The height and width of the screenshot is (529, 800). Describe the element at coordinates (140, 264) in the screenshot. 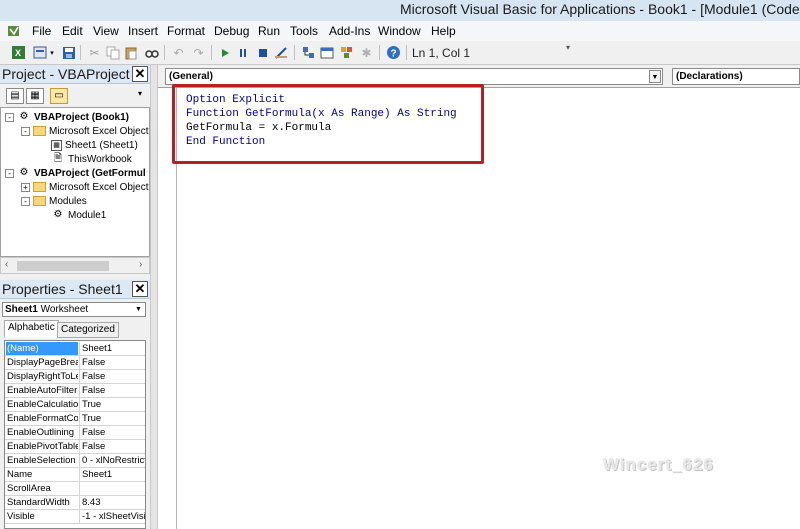

I see `scroll-right-icon: ›` at that location.